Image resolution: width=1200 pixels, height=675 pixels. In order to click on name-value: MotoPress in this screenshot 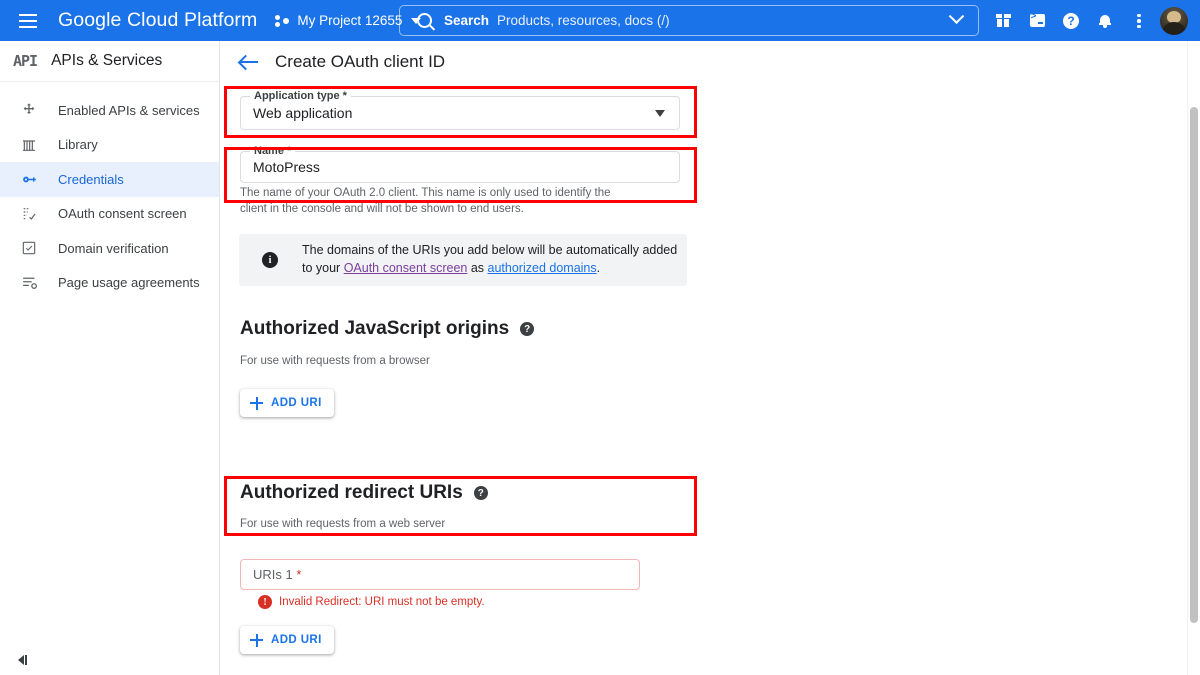, I will do `click(286, 167)`.